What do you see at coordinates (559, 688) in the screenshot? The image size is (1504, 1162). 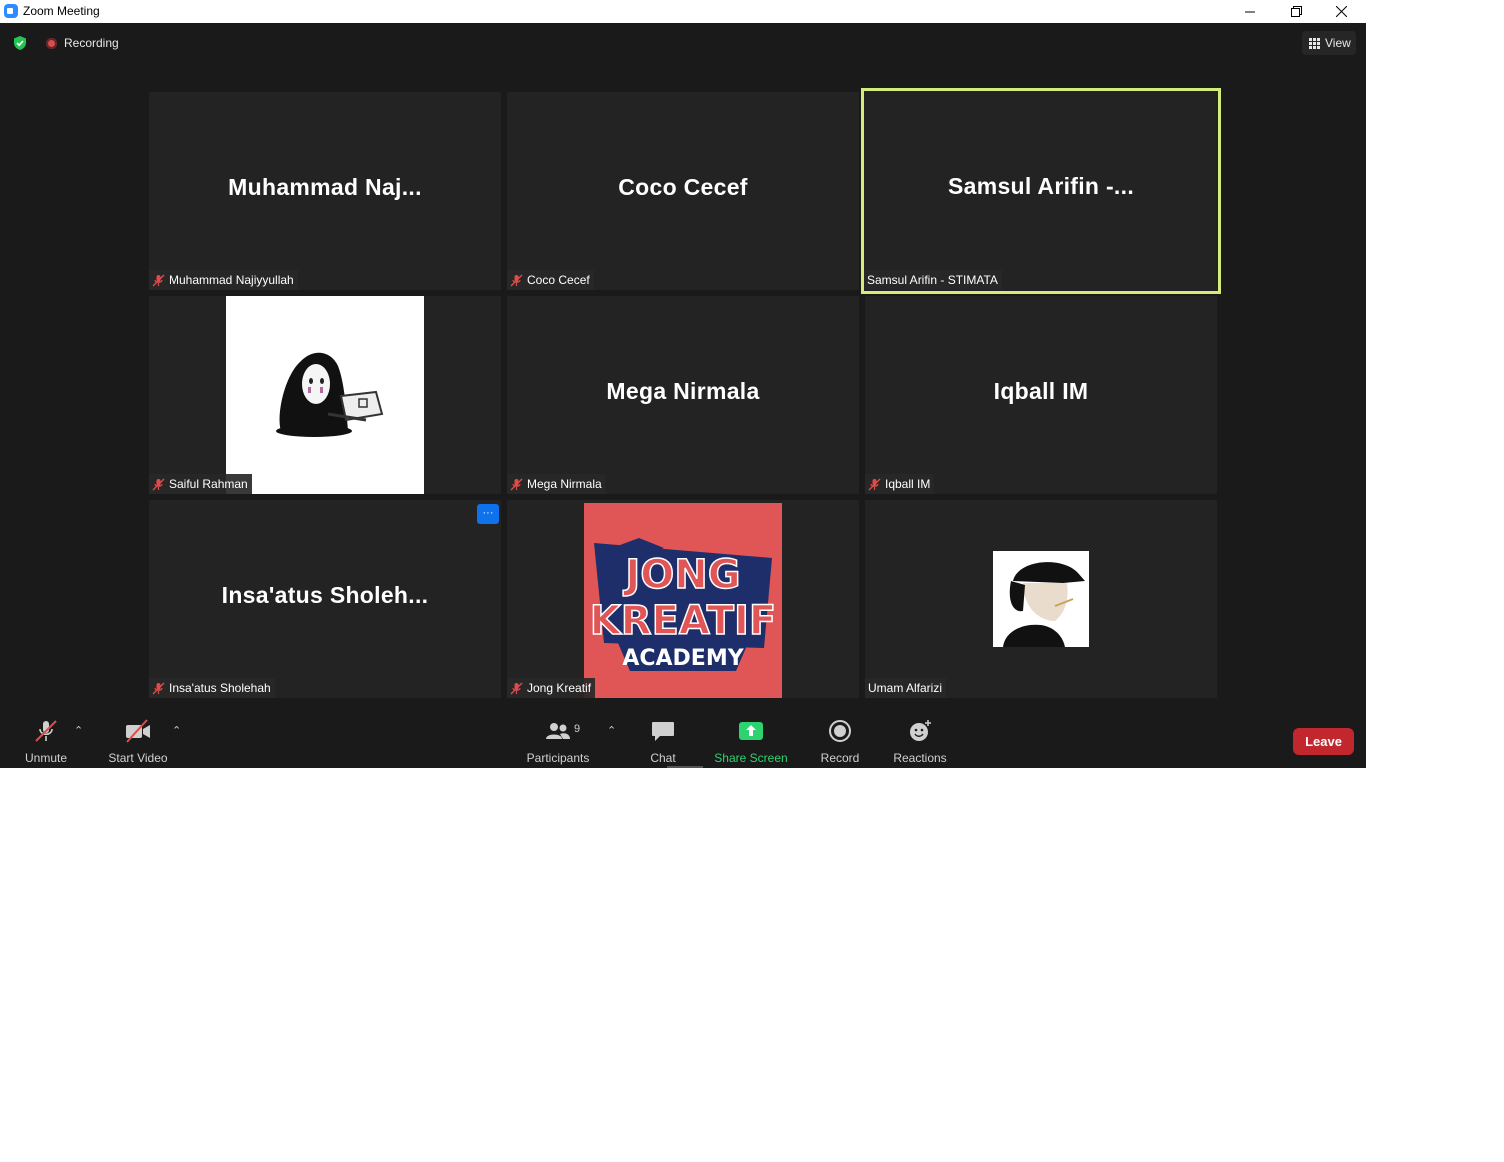 I see `participant-name: Jong Kreatif` at bounding box center [559, 688].